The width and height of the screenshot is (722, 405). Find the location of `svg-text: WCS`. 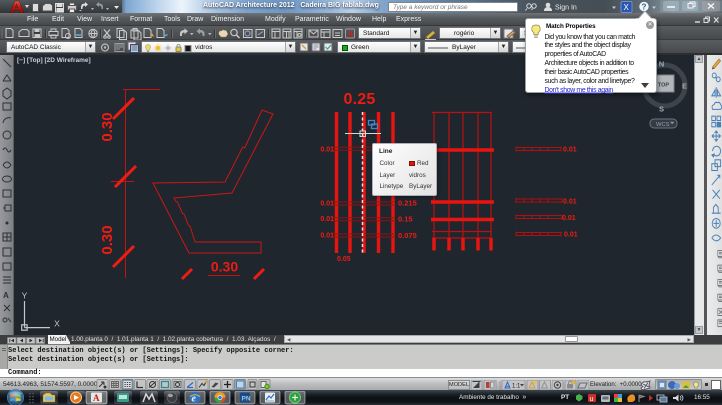

svg-text: WCS is located at coordinates (663, 125).